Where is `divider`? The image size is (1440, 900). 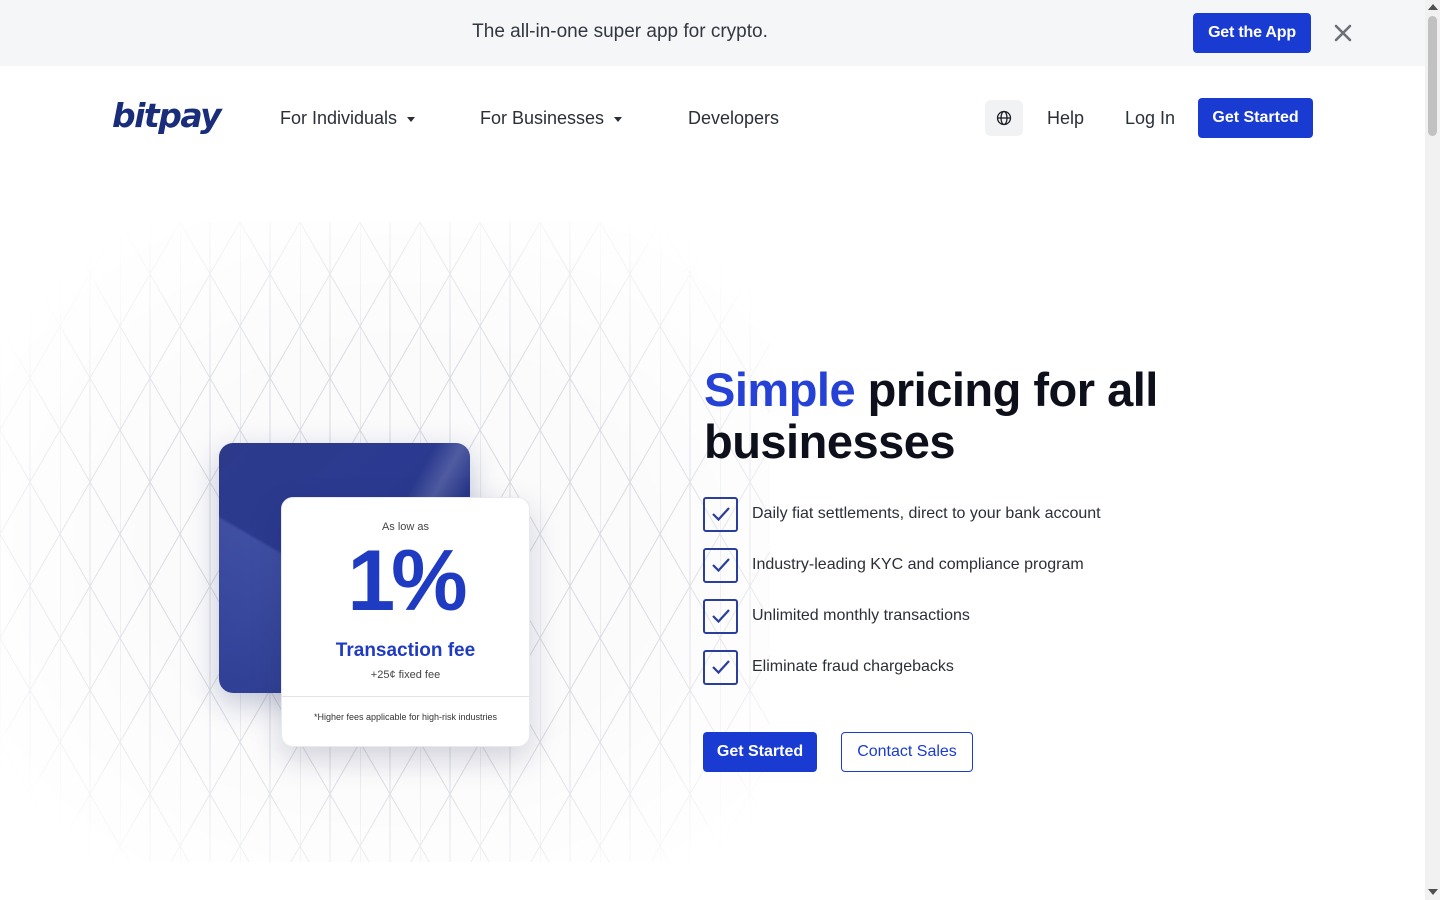 divider is located at coordinates (405, 696).